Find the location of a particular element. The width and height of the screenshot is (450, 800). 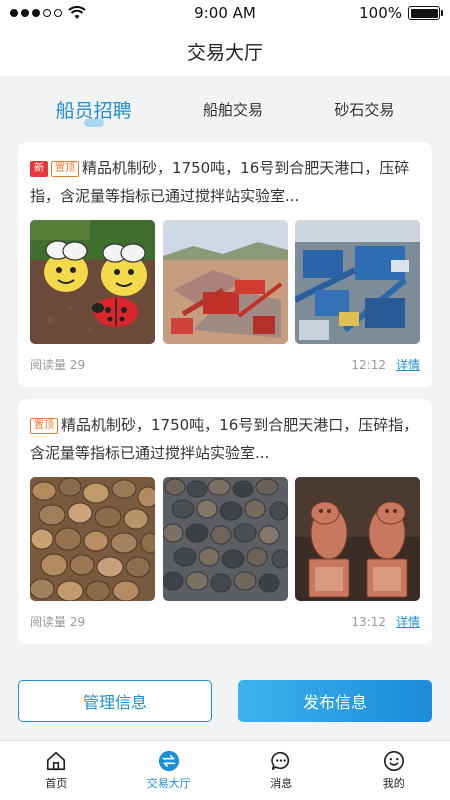

post-meta-right: 13:12 详情 is located at coordinates (385, 621).